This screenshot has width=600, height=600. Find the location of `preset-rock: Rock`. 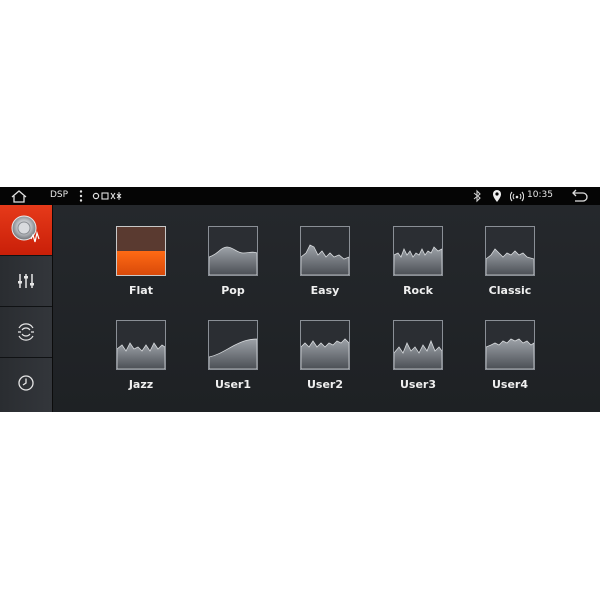

preset-rock: Rock is located at coordinates (418, 266).